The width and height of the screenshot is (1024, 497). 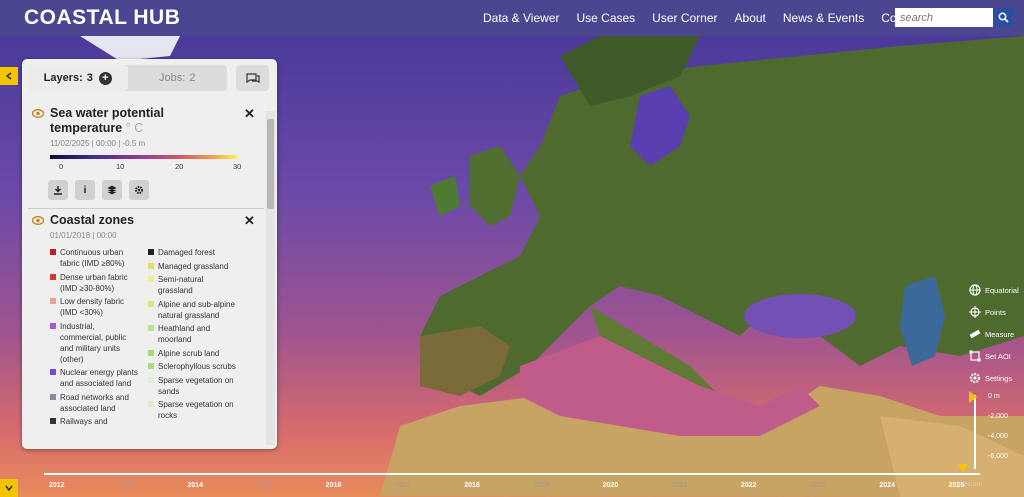 What do you see at coordinates (98, 143) in the screenshot?
I see `layer-meta: 11/02/2025 | 00:00 | -0.5 m` at bounding box center [98, 143].